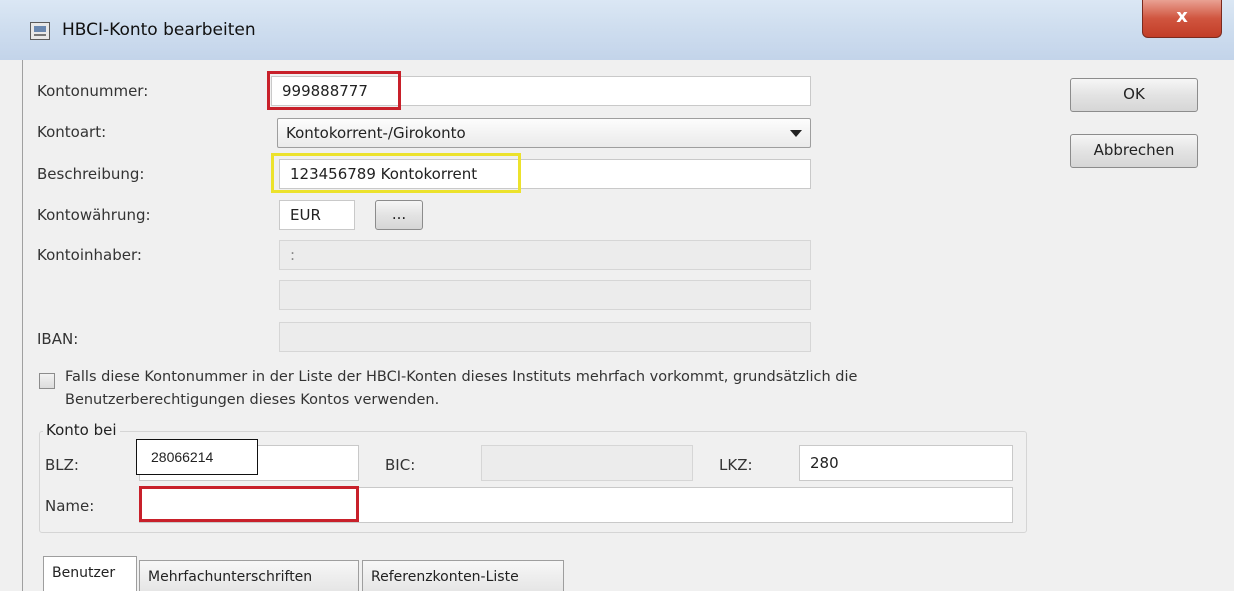  What do you see at coordinates (1182, 16) in the screenshot?
I see `close-icon: x` at bounding box center [1182, 16].